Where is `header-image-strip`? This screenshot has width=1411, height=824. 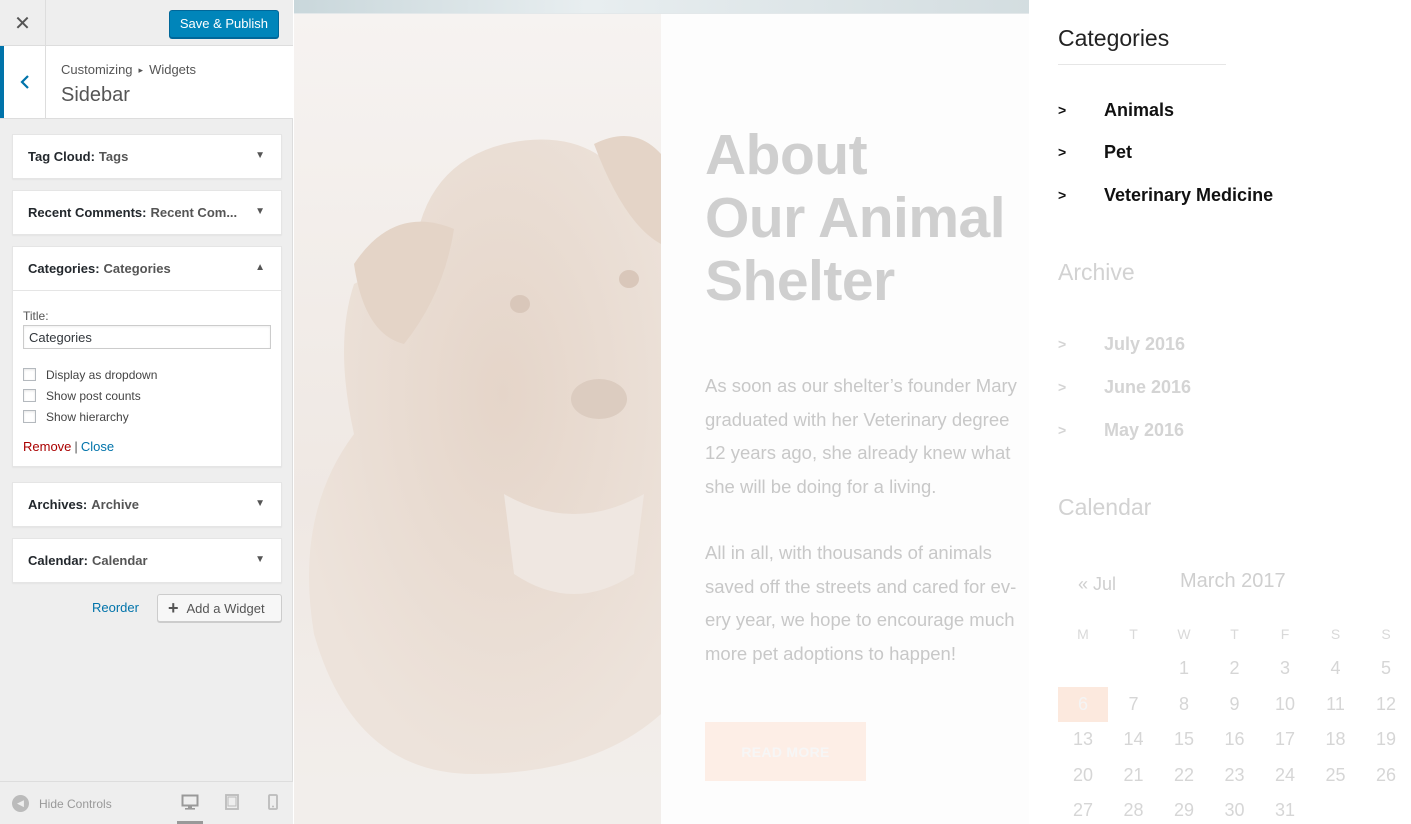
header-image-strip is located at coordinates (661, 7).